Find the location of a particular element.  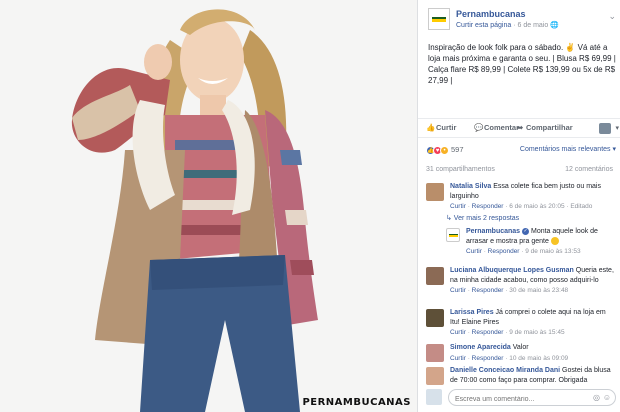

comment-button: 💬Comentar is located at coordinates (496, 127).